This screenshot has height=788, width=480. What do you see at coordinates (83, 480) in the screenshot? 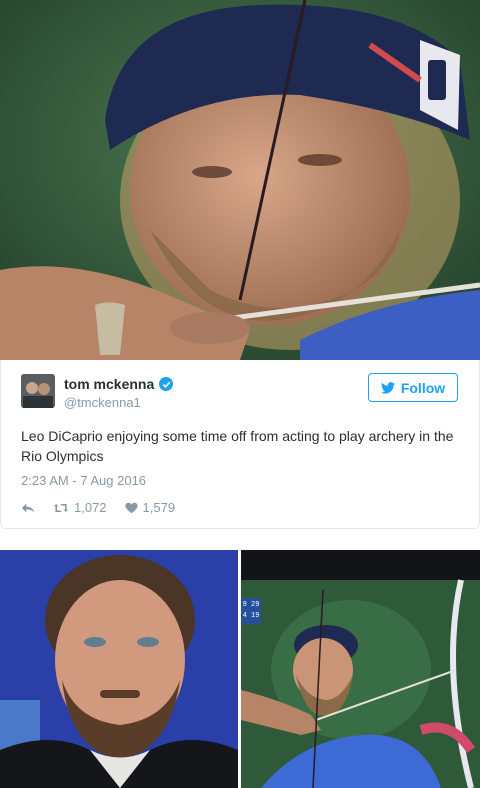
I see `tweet-timestamp: 2:23 AM - 7 Aug 2016` at bounding box center [83, 480].